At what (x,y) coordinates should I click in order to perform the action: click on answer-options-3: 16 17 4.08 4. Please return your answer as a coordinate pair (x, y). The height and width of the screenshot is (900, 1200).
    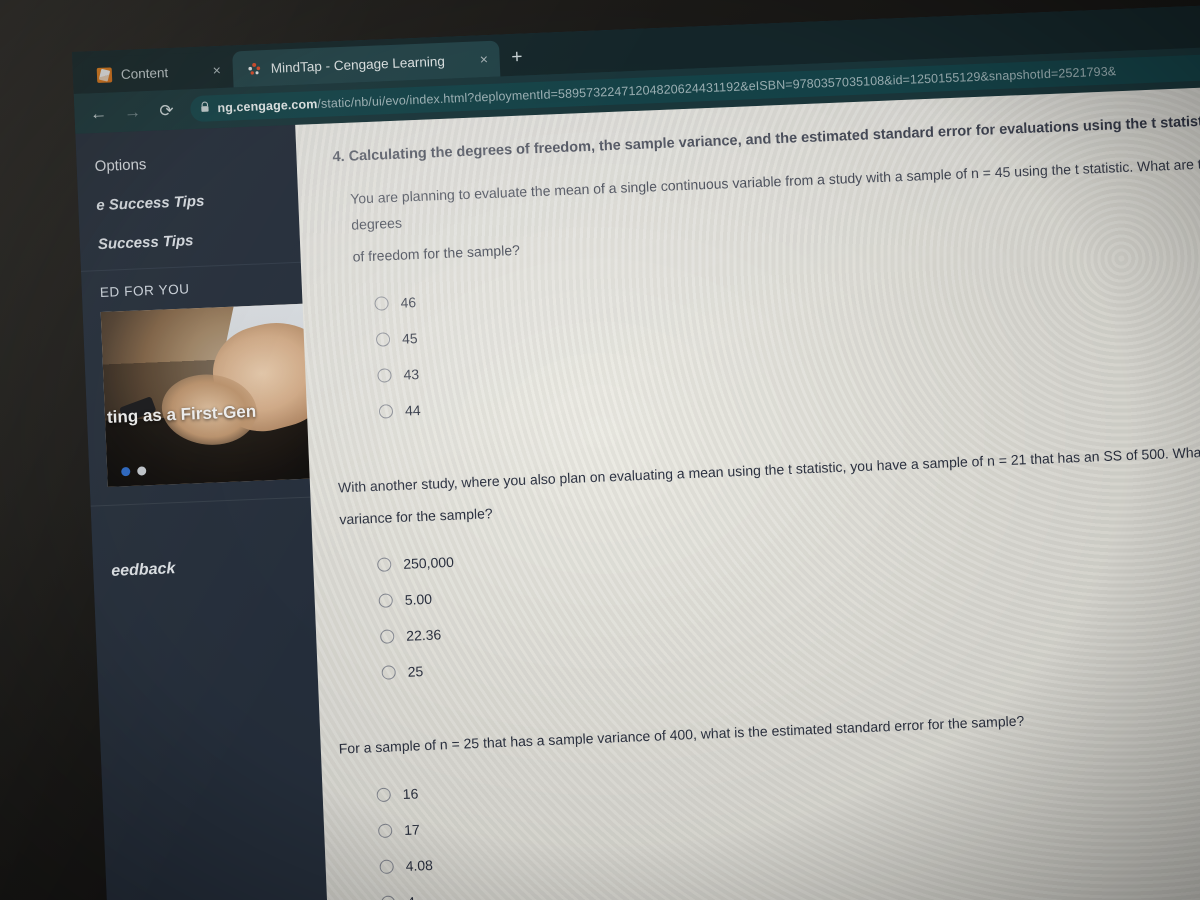
    Looking at the image, I should click on (788, 820).